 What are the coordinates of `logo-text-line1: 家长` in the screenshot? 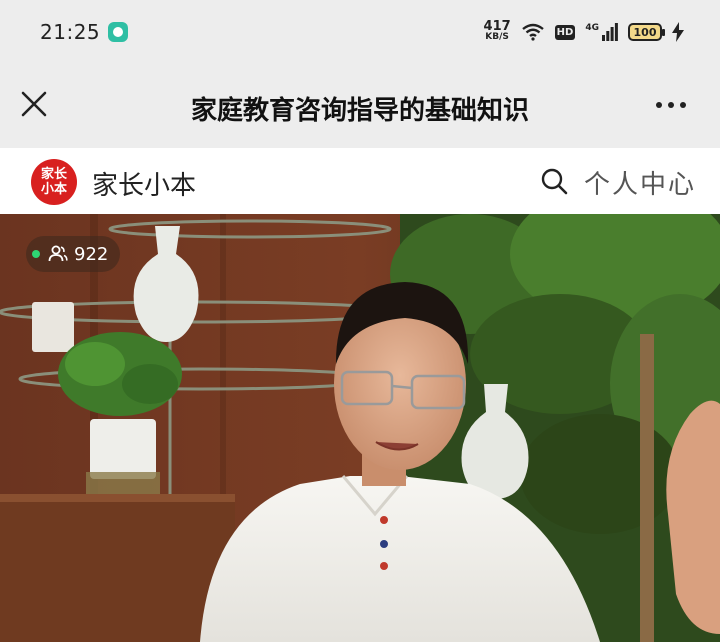 It's located at (53, 174).